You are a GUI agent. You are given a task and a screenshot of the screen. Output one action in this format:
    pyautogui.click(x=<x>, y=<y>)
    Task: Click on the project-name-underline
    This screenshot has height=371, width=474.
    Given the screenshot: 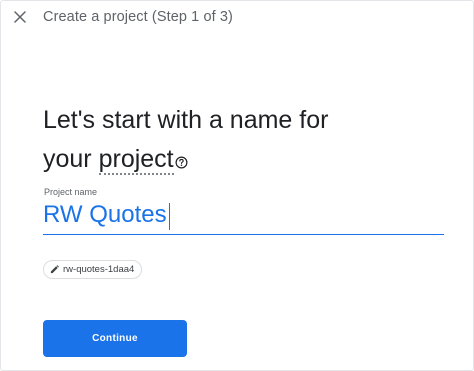 What is the action you would take?
    pyautogui.click(x=243, y=234)
    